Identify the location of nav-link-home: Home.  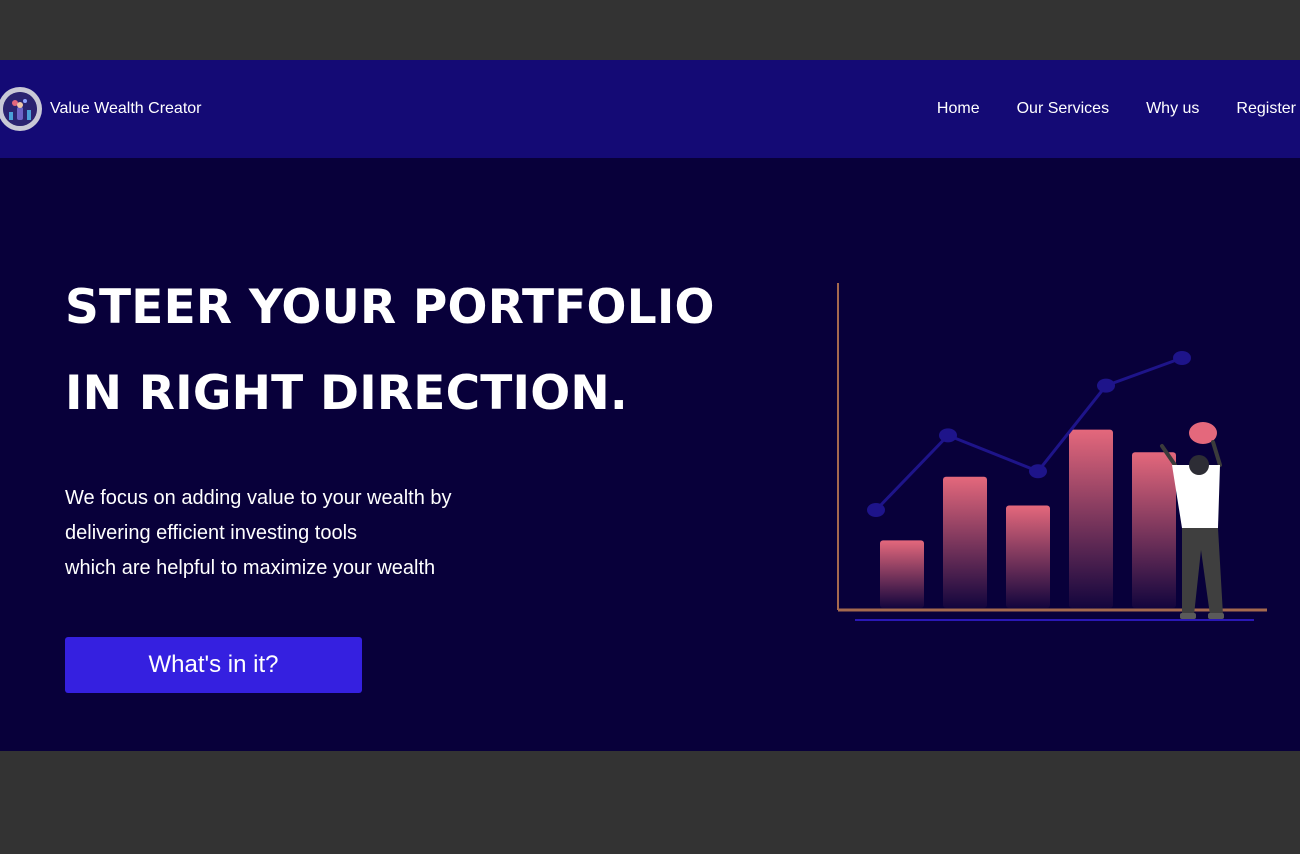
(958, 109).